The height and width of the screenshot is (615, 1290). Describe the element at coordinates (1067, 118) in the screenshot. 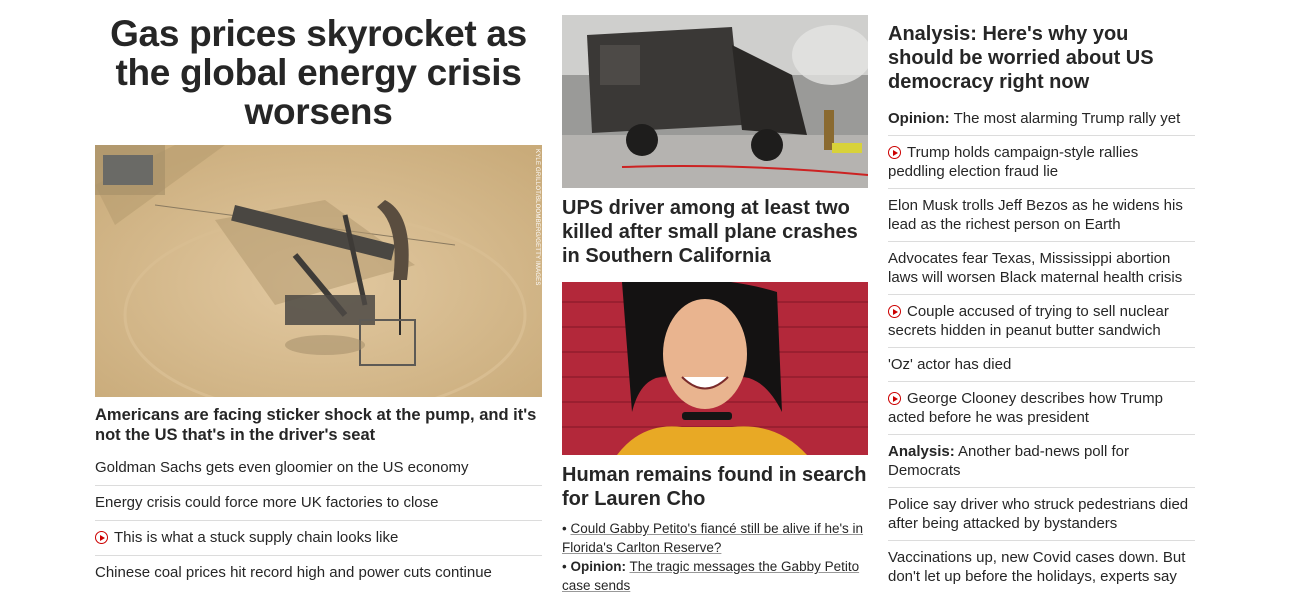

I see `link: The most alarming Trump rally yet` at that location.